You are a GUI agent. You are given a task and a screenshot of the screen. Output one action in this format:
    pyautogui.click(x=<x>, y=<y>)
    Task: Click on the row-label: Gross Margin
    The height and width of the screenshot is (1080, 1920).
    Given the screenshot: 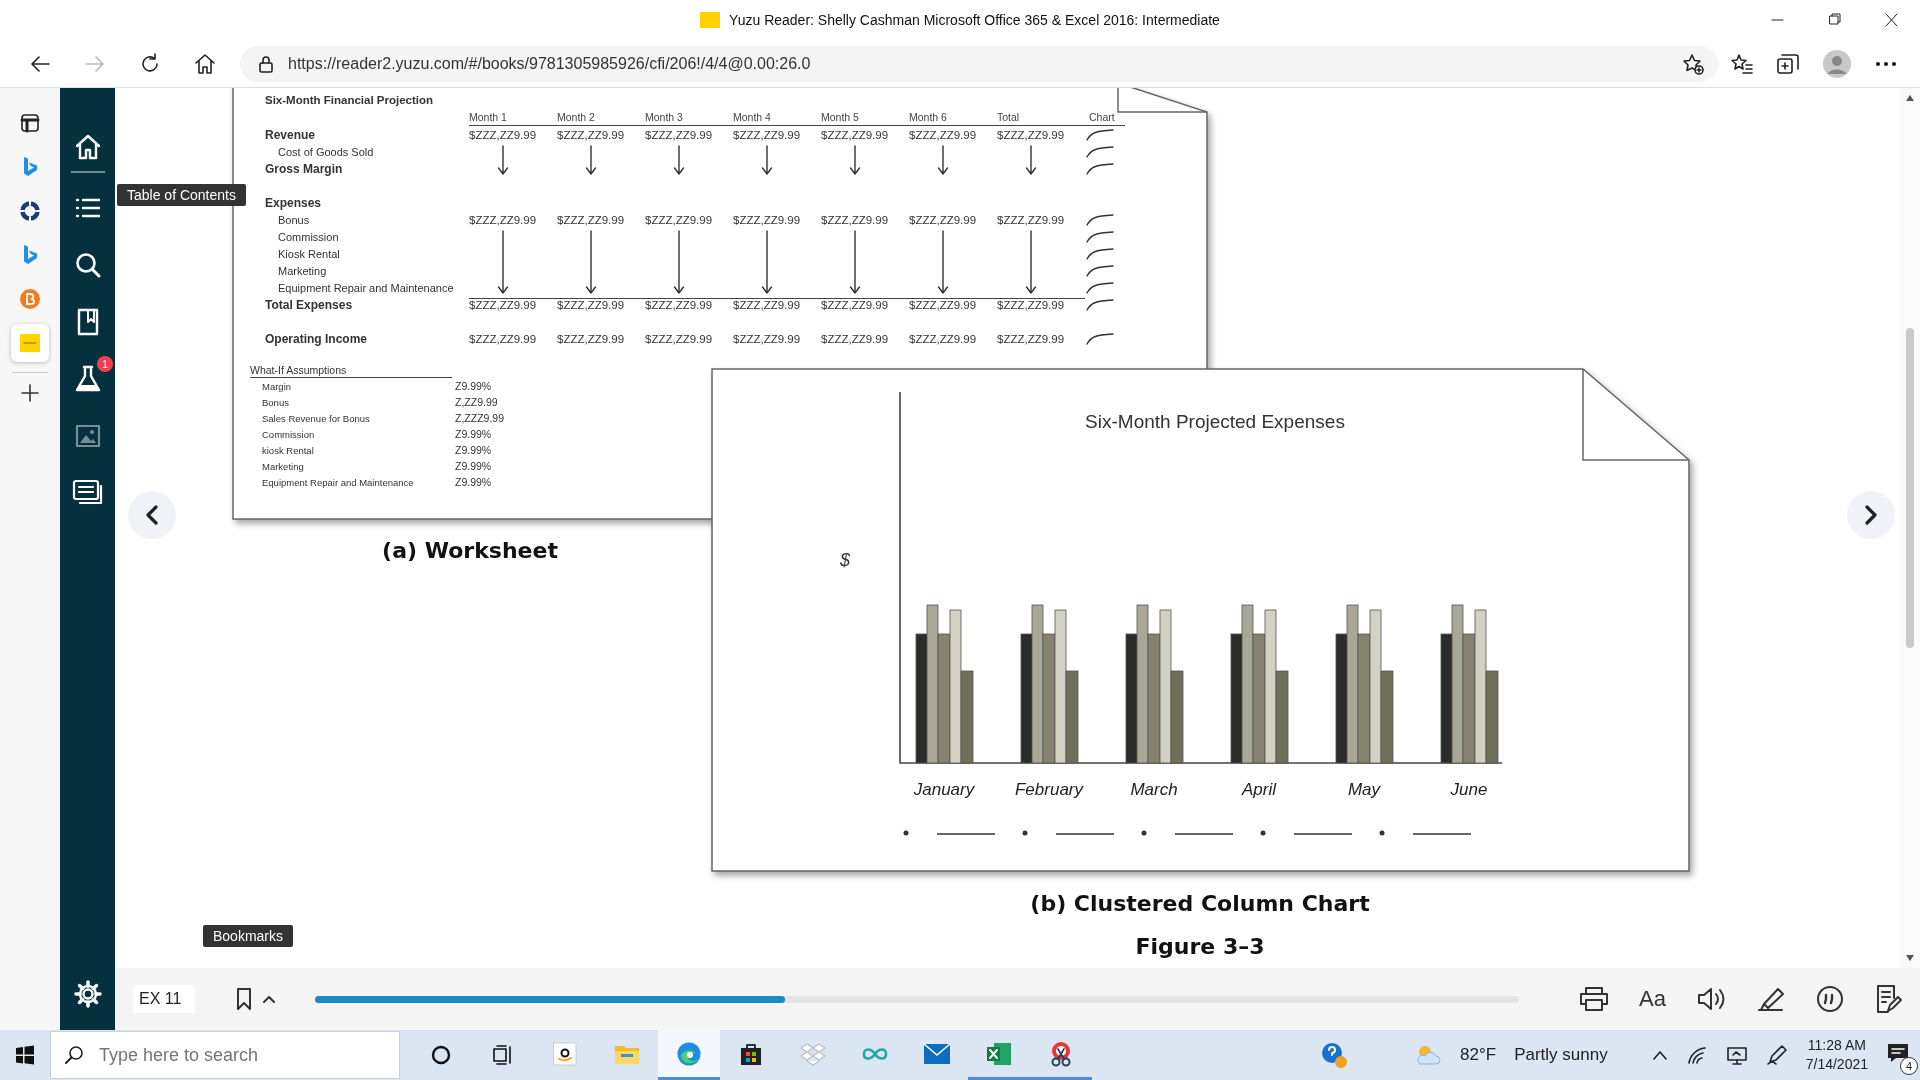 What is the action you would take?
    pyautogui.click(x=304, y=168)
    